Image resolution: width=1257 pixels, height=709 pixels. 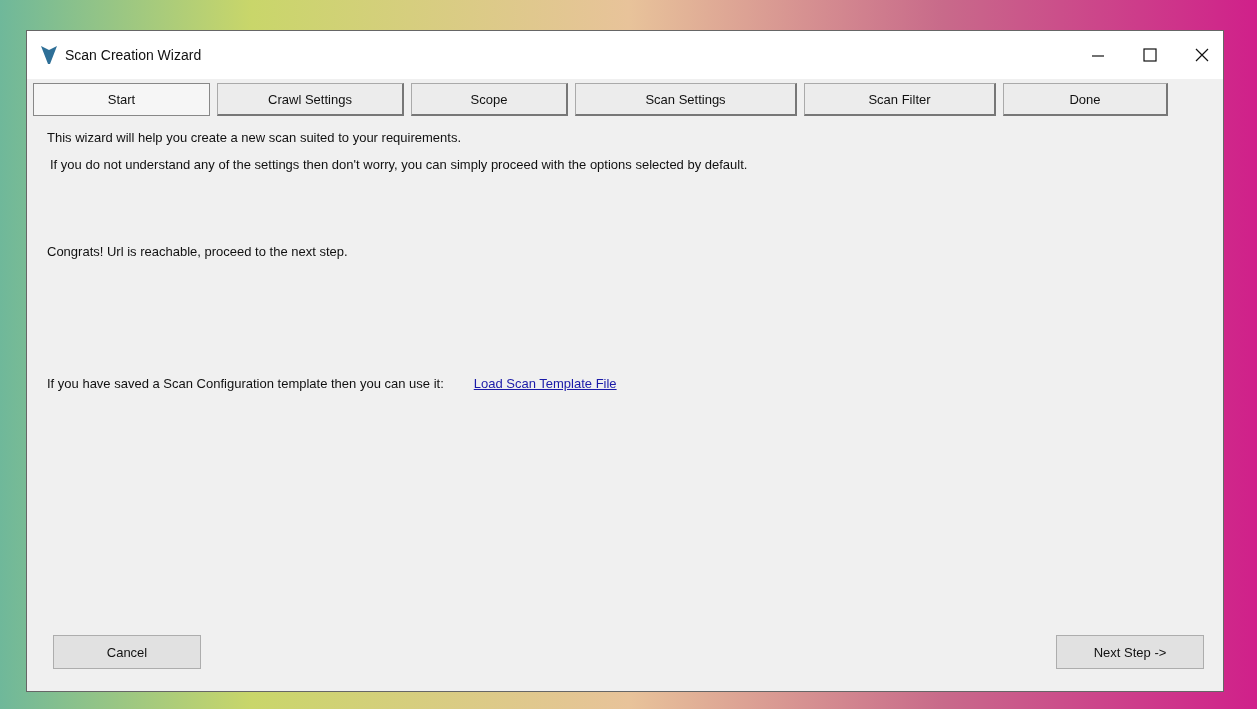 I want to click on wizard-tab: Start, so click(x=121, y=99).